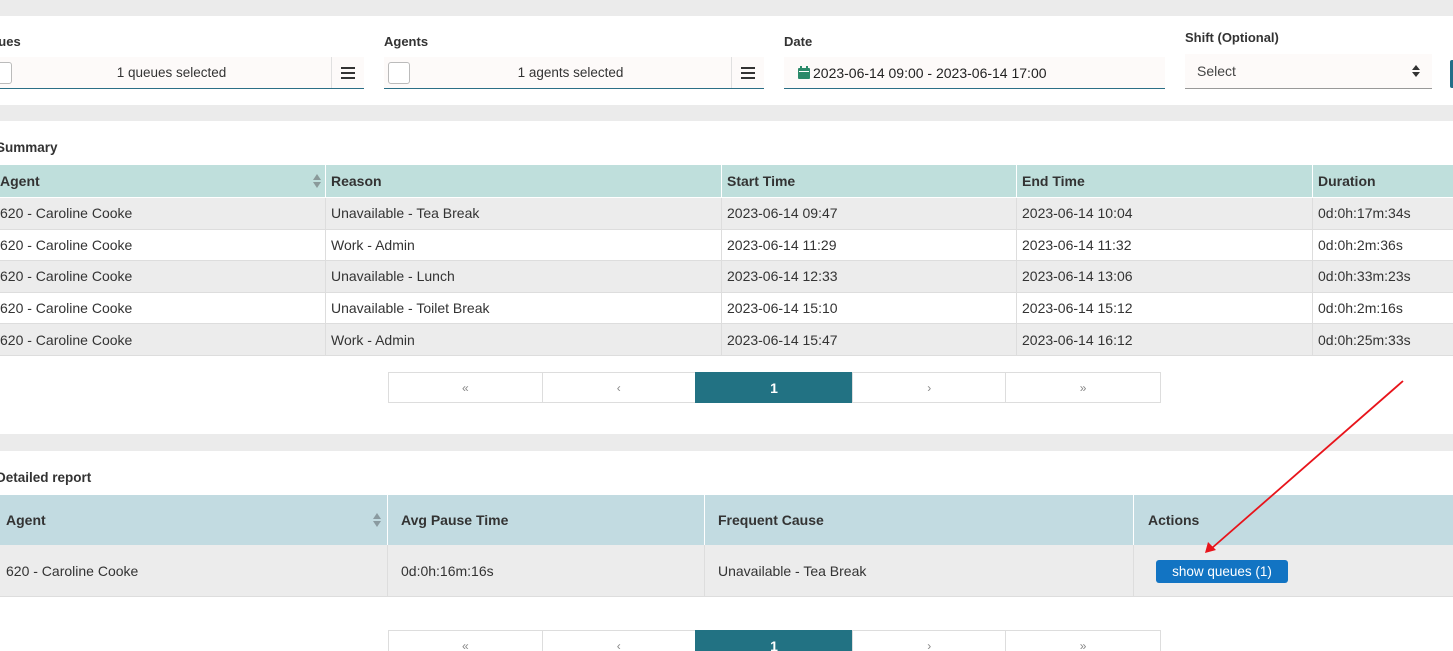 The width and height of the screenshot is (1453, 651). I want to click on date-label: Date, so click(798, 41).